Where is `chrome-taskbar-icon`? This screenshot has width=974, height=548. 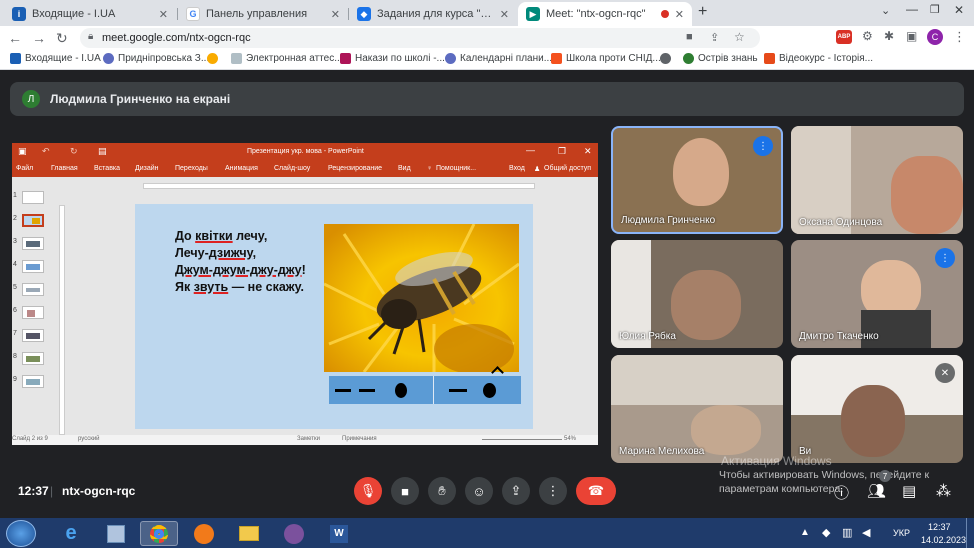 chrome-taskbar-icon is located at coordinates (159, 533).